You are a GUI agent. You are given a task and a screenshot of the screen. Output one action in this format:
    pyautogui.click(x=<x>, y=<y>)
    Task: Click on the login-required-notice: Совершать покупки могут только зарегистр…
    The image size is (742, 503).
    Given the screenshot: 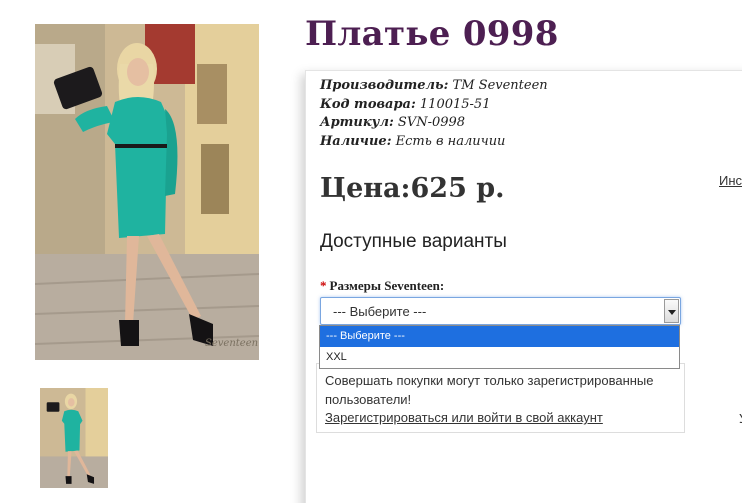 What is the action you would take?
    pyautogui.click(x=500, y=398)
    